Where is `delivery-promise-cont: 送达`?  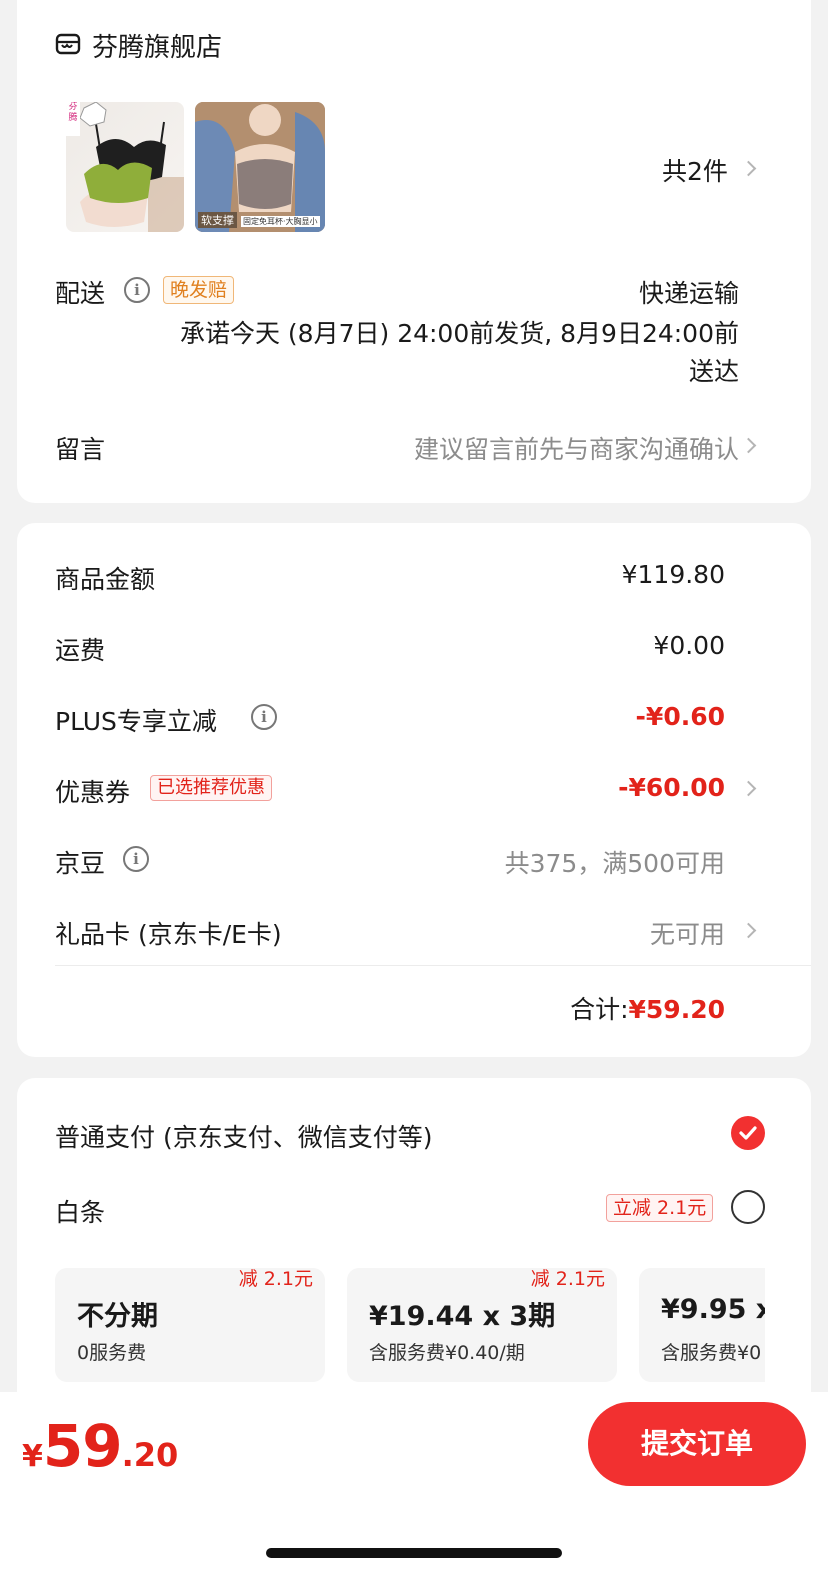 delivery-promise-cont: 送达 is located at coordinates (713, 371).